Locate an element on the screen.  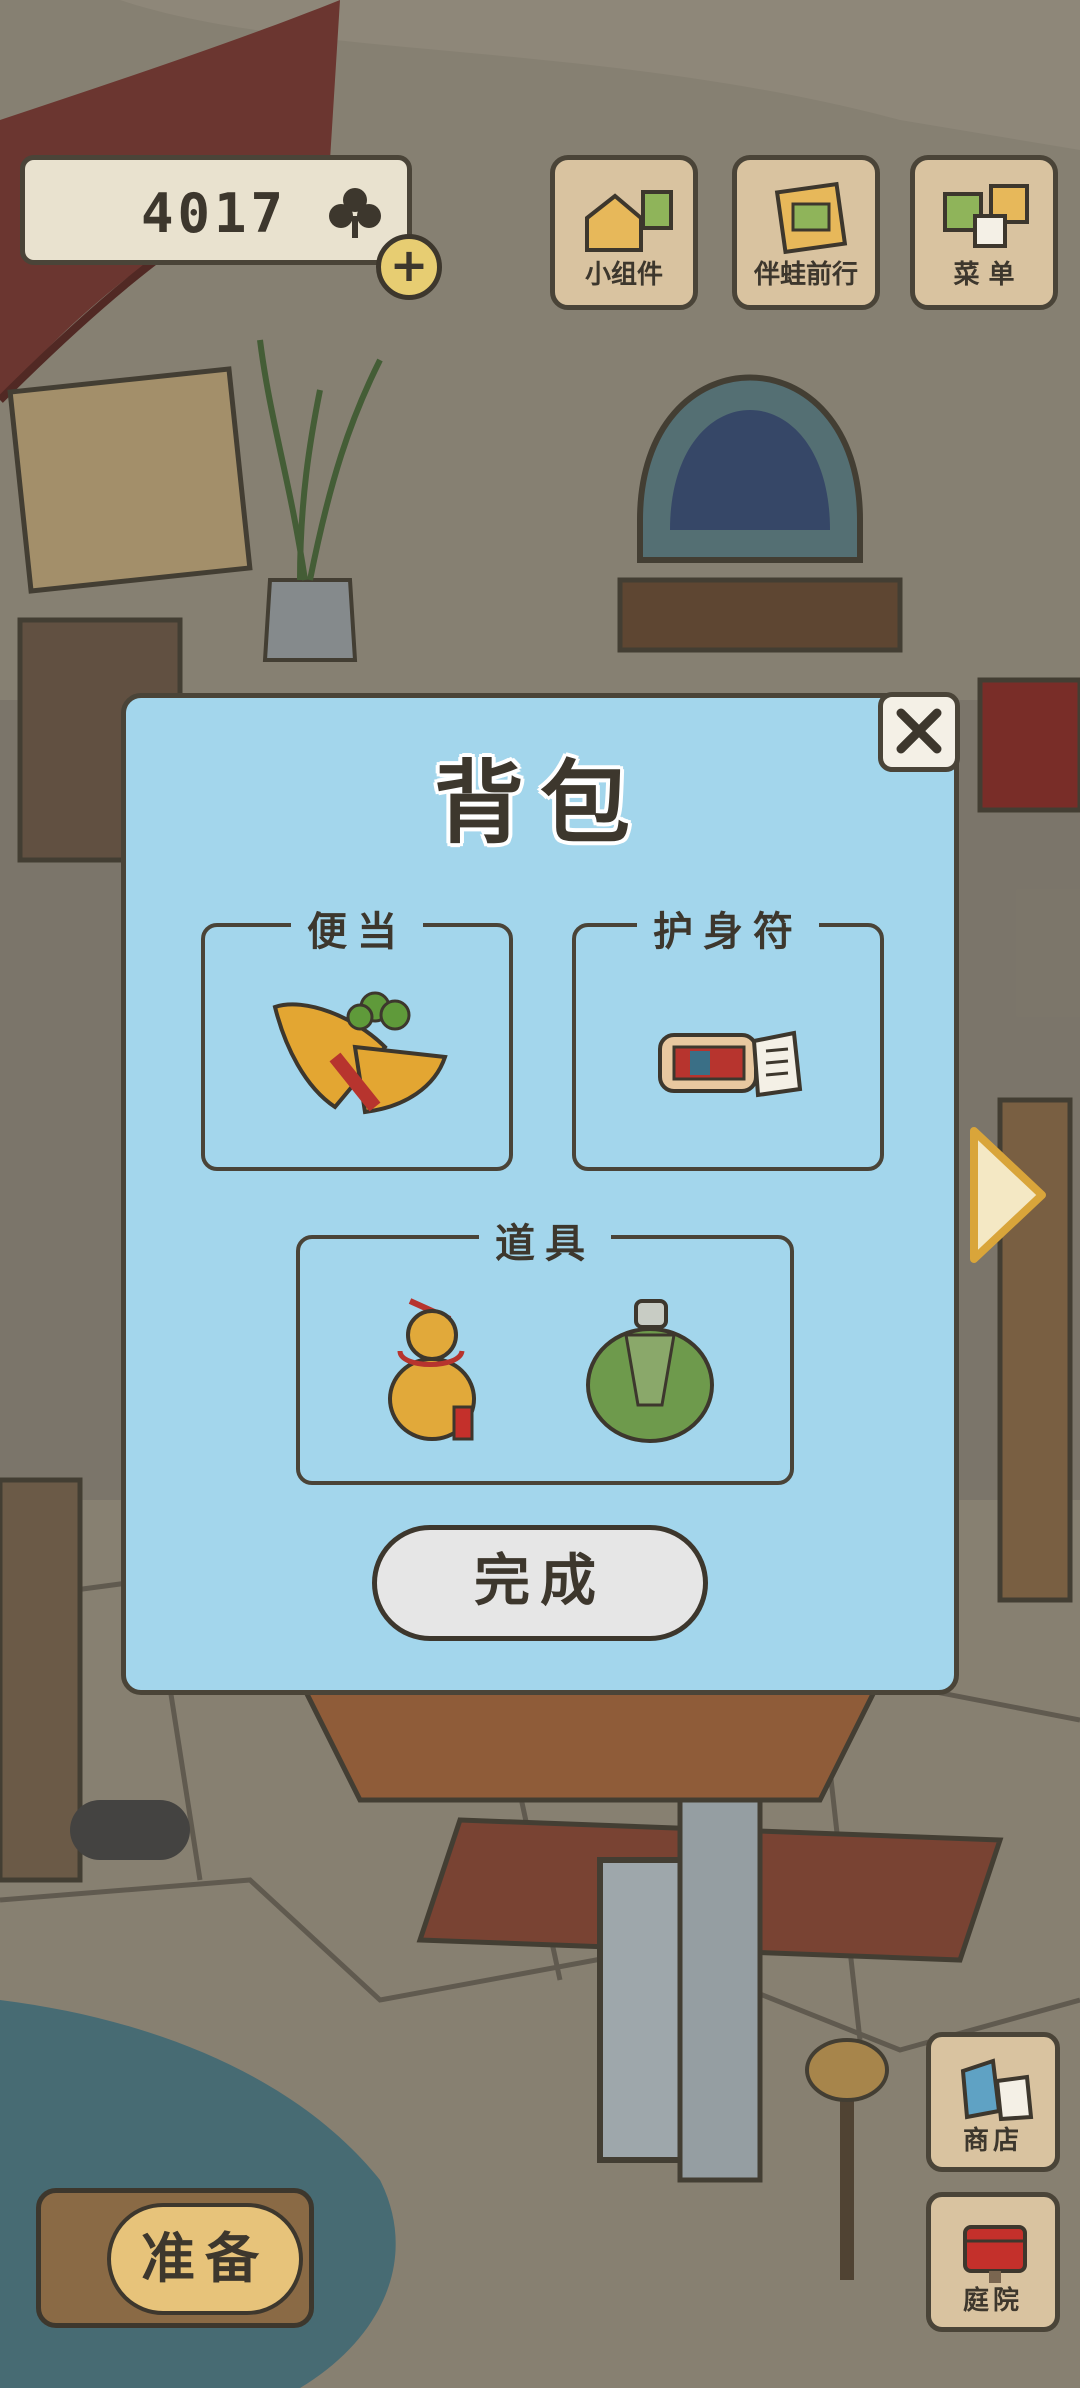
clover-icon is located at coordinates (355, 213).